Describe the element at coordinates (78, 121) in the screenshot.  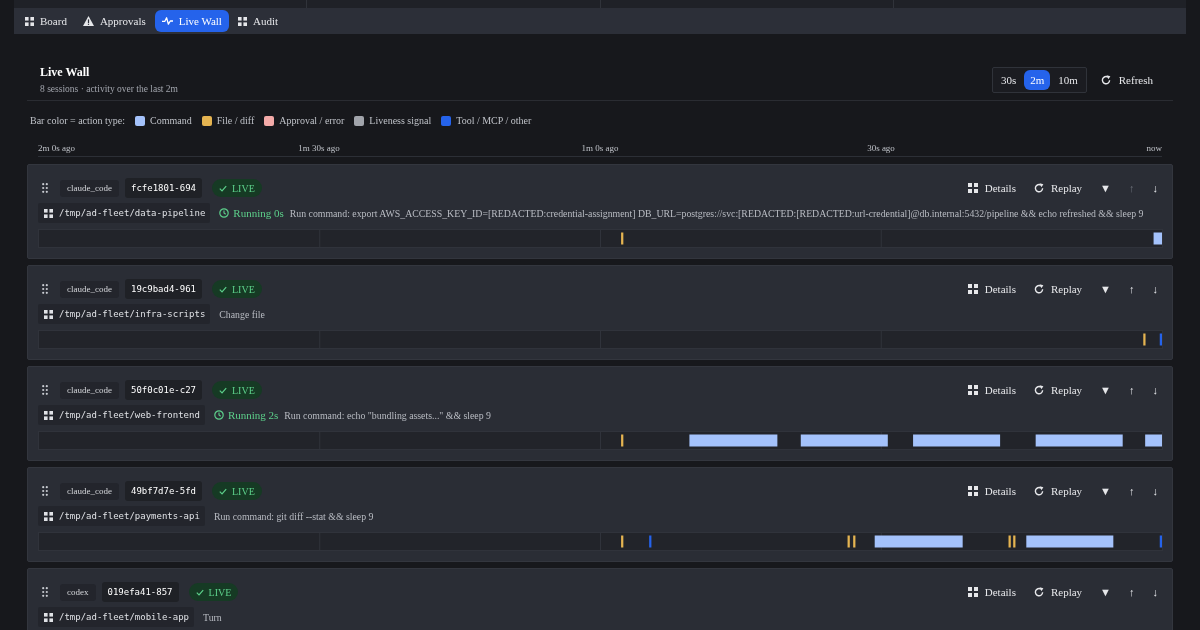
I see `legend-label: Bar color = action type:` at that location.